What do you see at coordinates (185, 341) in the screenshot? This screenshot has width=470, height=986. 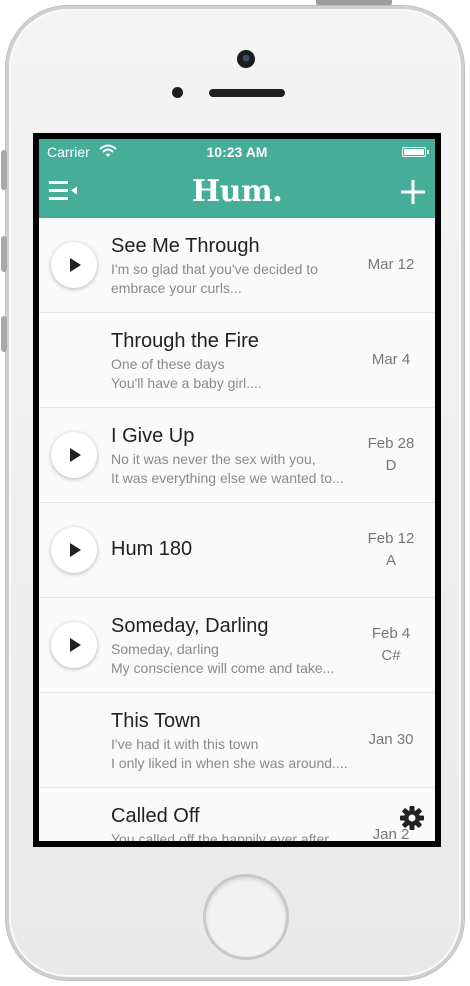 I see `song-title: Through the Fire` at bounding box center [185, 341].